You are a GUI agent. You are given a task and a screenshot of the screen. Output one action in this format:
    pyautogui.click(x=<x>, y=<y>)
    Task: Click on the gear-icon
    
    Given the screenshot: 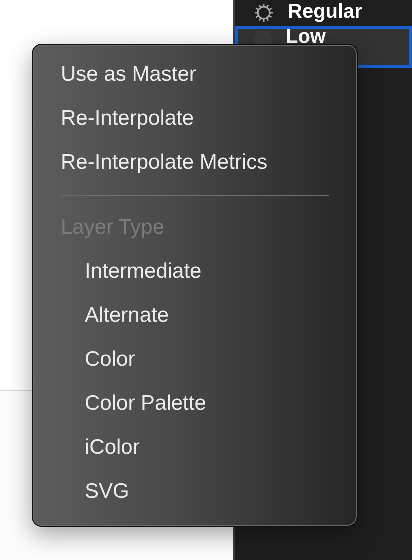 What is the action you would take?
    pyautogui.click(x=264, y=13)
    